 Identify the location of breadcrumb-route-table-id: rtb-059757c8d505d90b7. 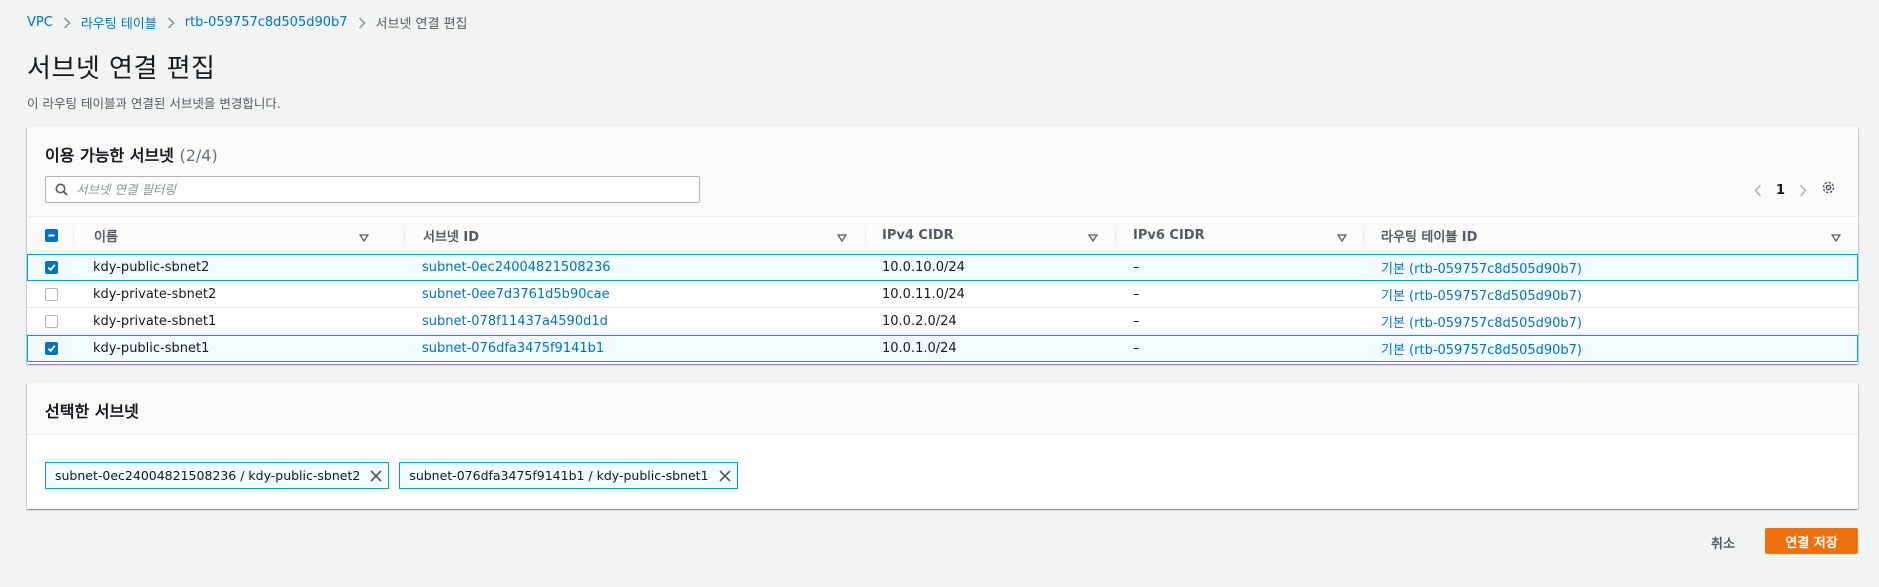
(266, 22).